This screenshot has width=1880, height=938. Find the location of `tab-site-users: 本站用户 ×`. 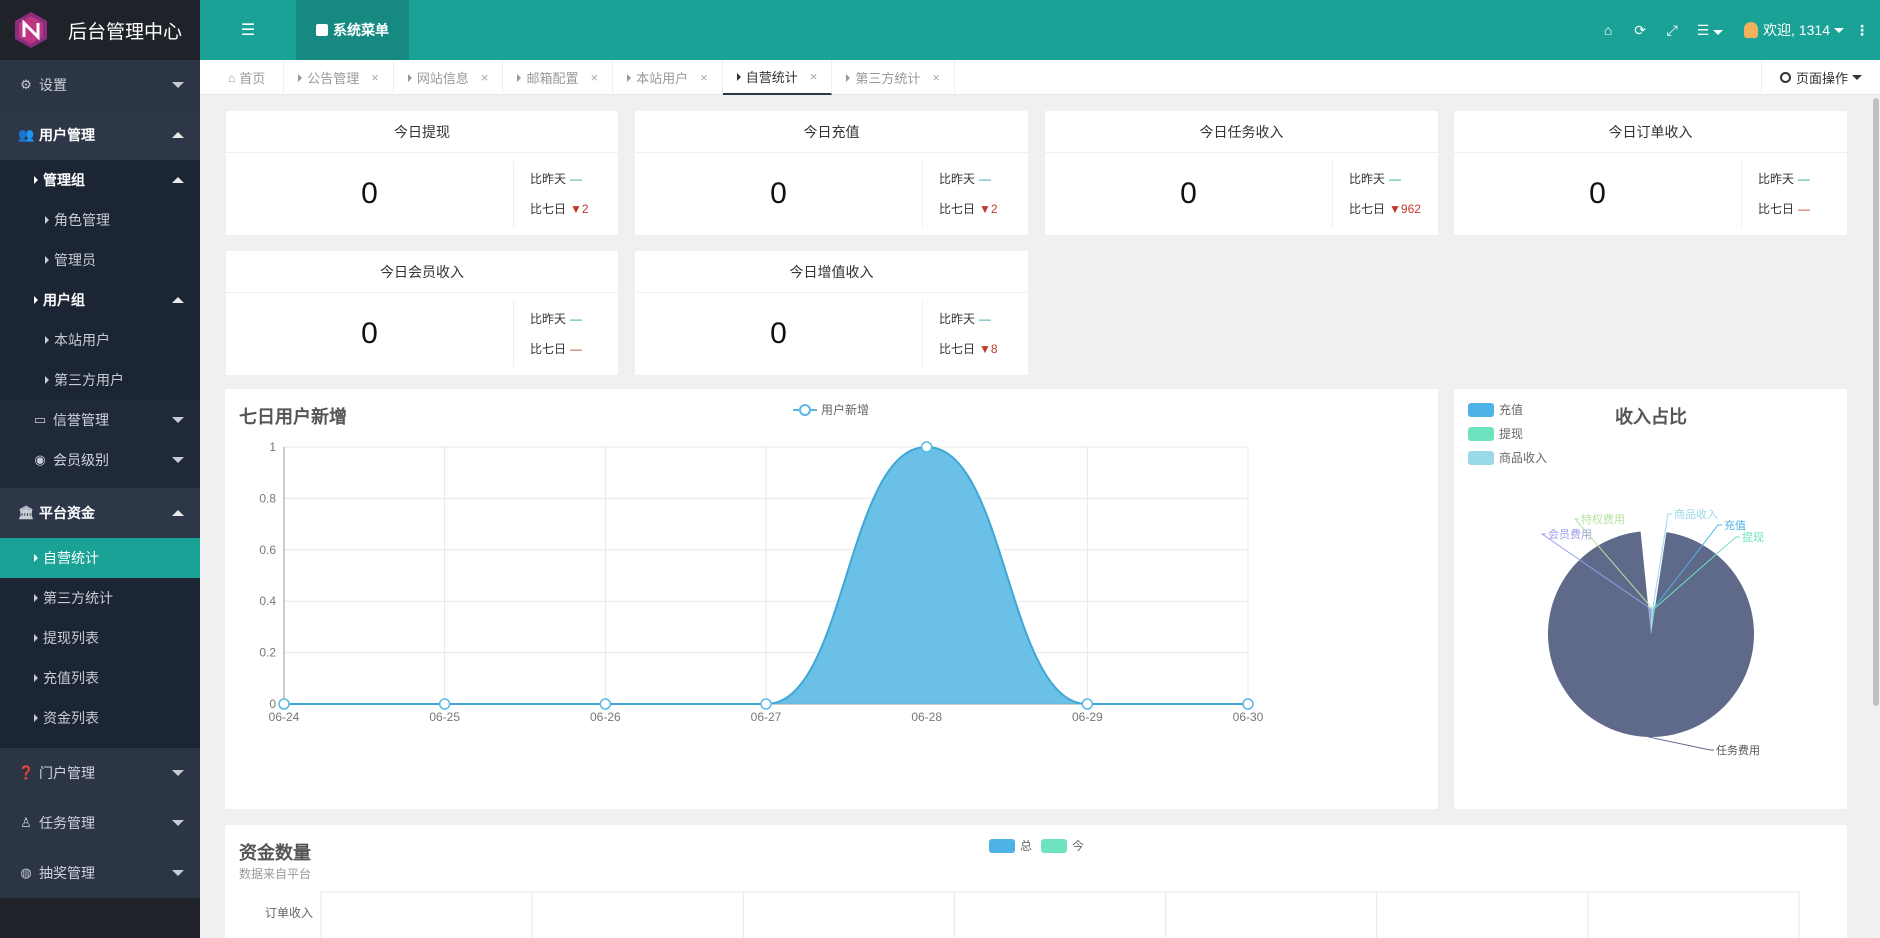

tab-site-users: 本站用户 × is located at coordinates (668, 77).